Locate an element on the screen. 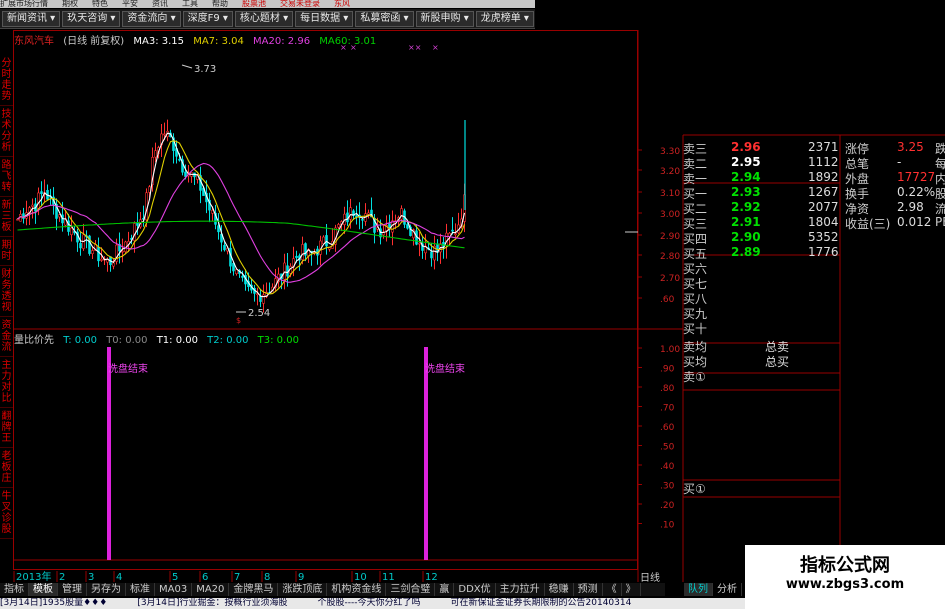 The width and height of the screenshot is (945, 609). right-tab: 队列 is located at coordinates (698, 589).